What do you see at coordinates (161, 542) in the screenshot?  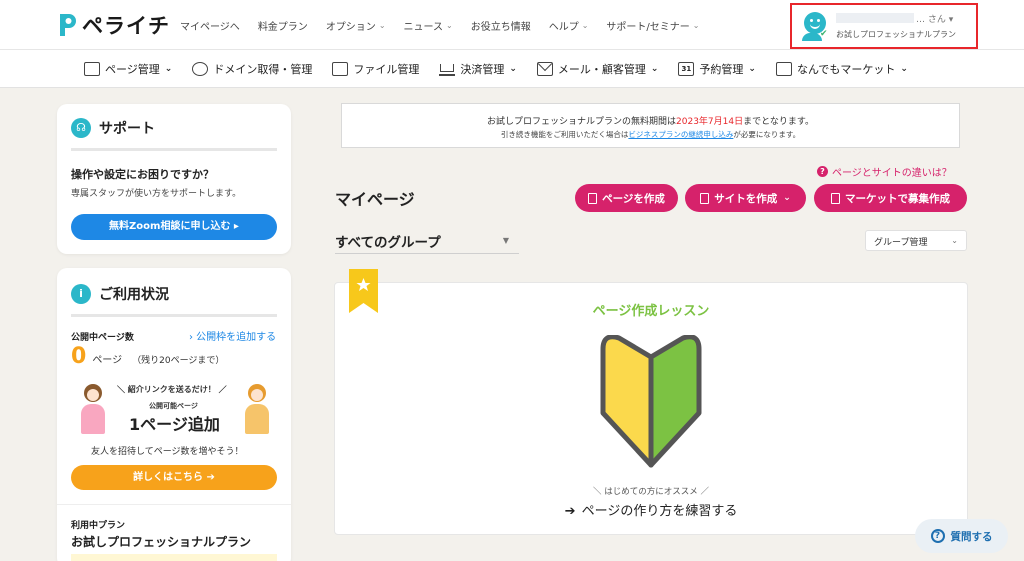 I see `current-plan-name: お試しプロフェッショナルプラン` at bounding box center [161, 542].